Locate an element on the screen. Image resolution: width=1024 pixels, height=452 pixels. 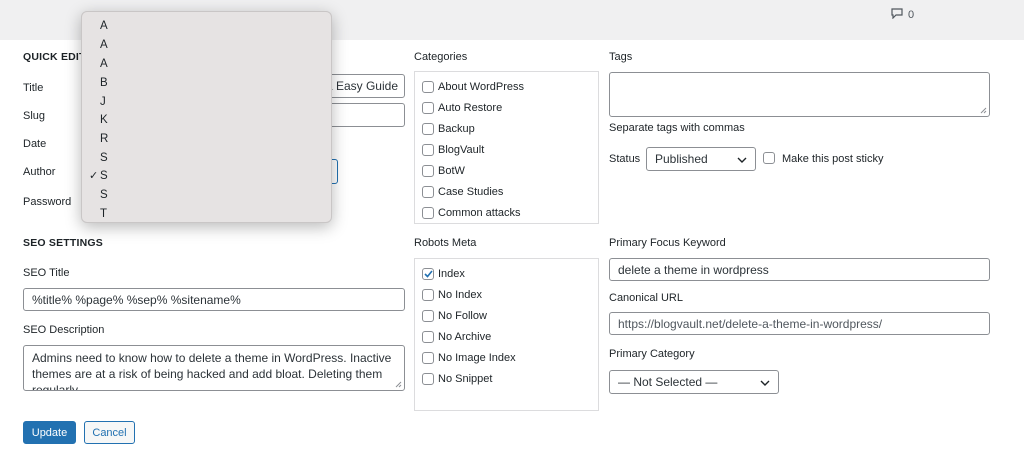
status-label: Status is located at coordinates (625, 159).